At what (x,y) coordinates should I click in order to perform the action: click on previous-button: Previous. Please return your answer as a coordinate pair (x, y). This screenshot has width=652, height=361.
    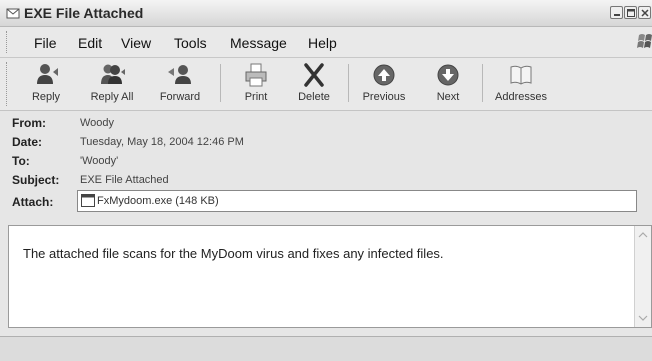
    Looking at the image, I should click on (384, 84).